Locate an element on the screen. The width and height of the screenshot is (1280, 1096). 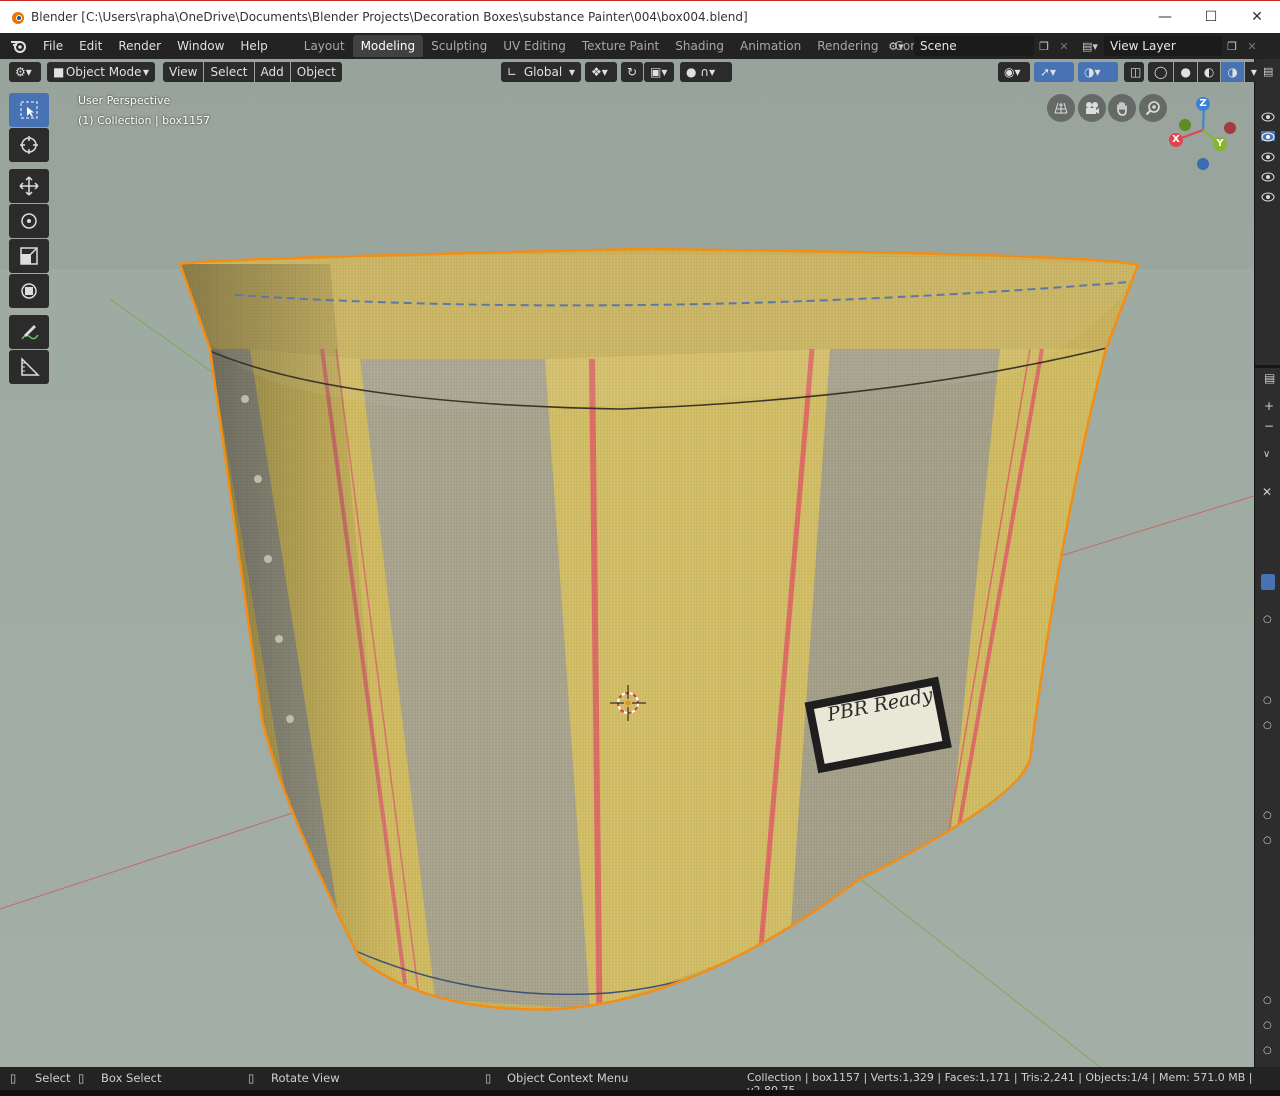
orientation-icon: ∟ is located at coordinates (512, 72).